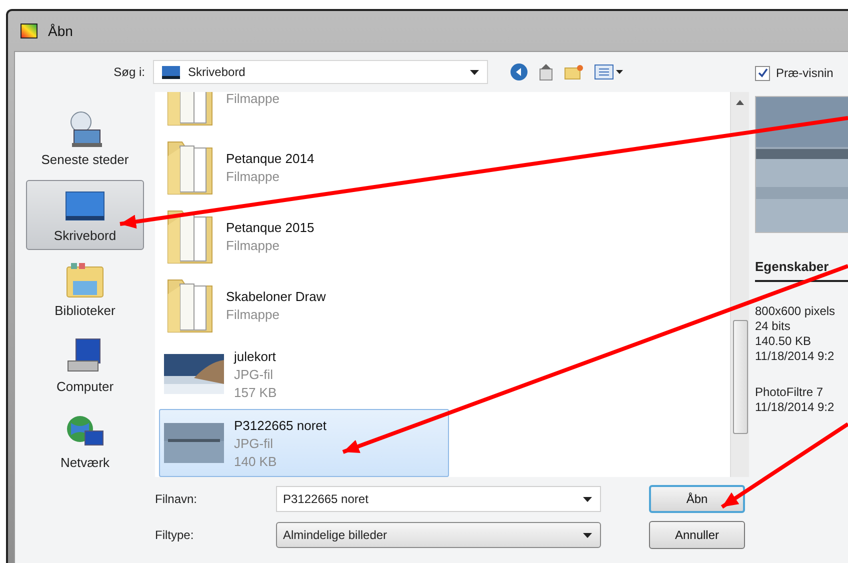 Image resolution: width=848 pixels, height=563 pixels. I want to click on scrollbar, so click(739, 284).